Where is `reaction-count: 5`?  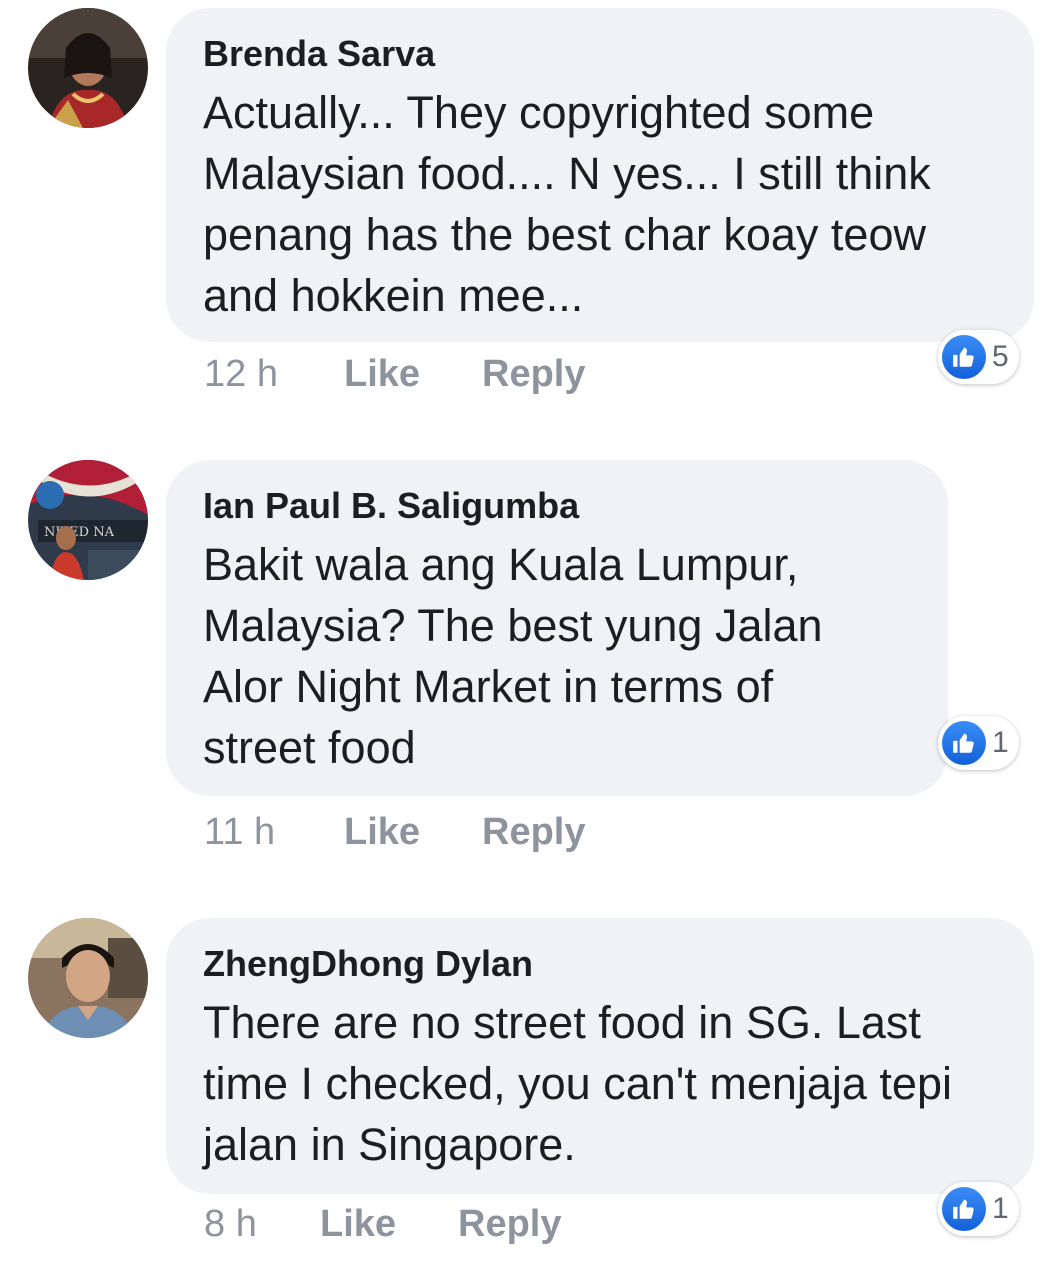 reaction-count: 5 is located at coordinates (1000, 356).